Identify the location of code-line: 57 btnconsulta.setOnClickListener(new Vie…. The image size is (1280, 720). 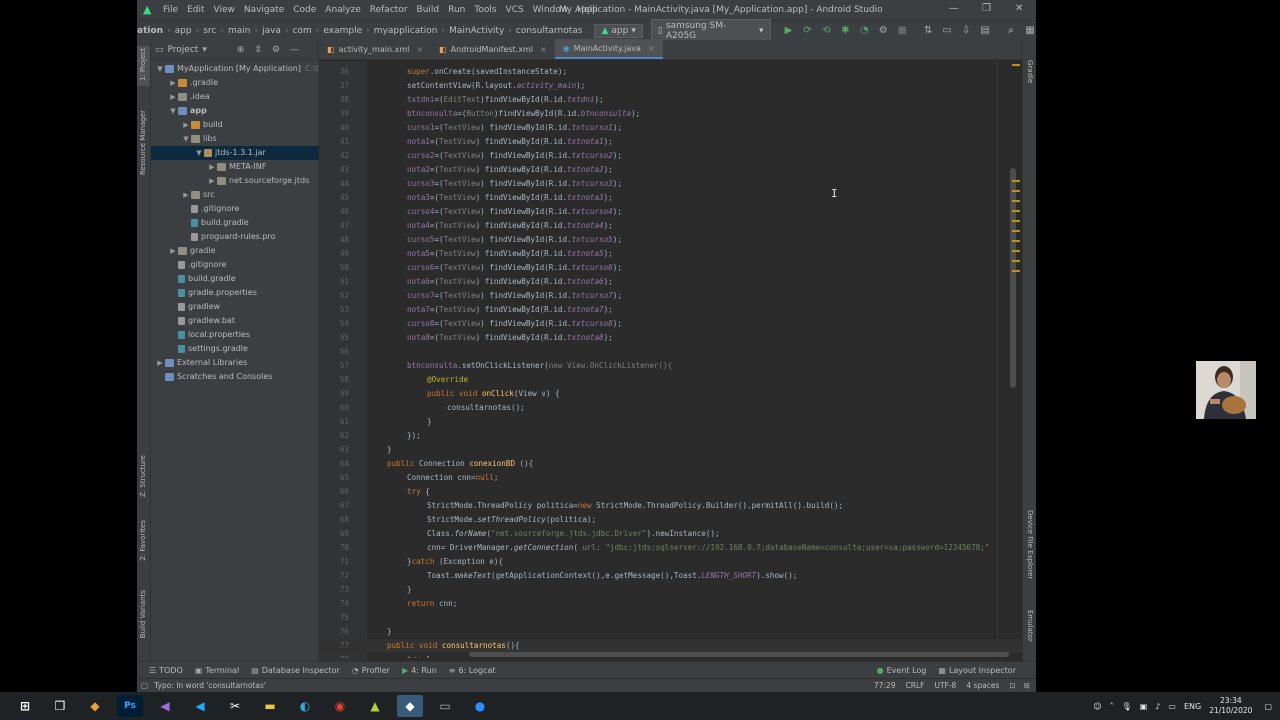
(670, 366).